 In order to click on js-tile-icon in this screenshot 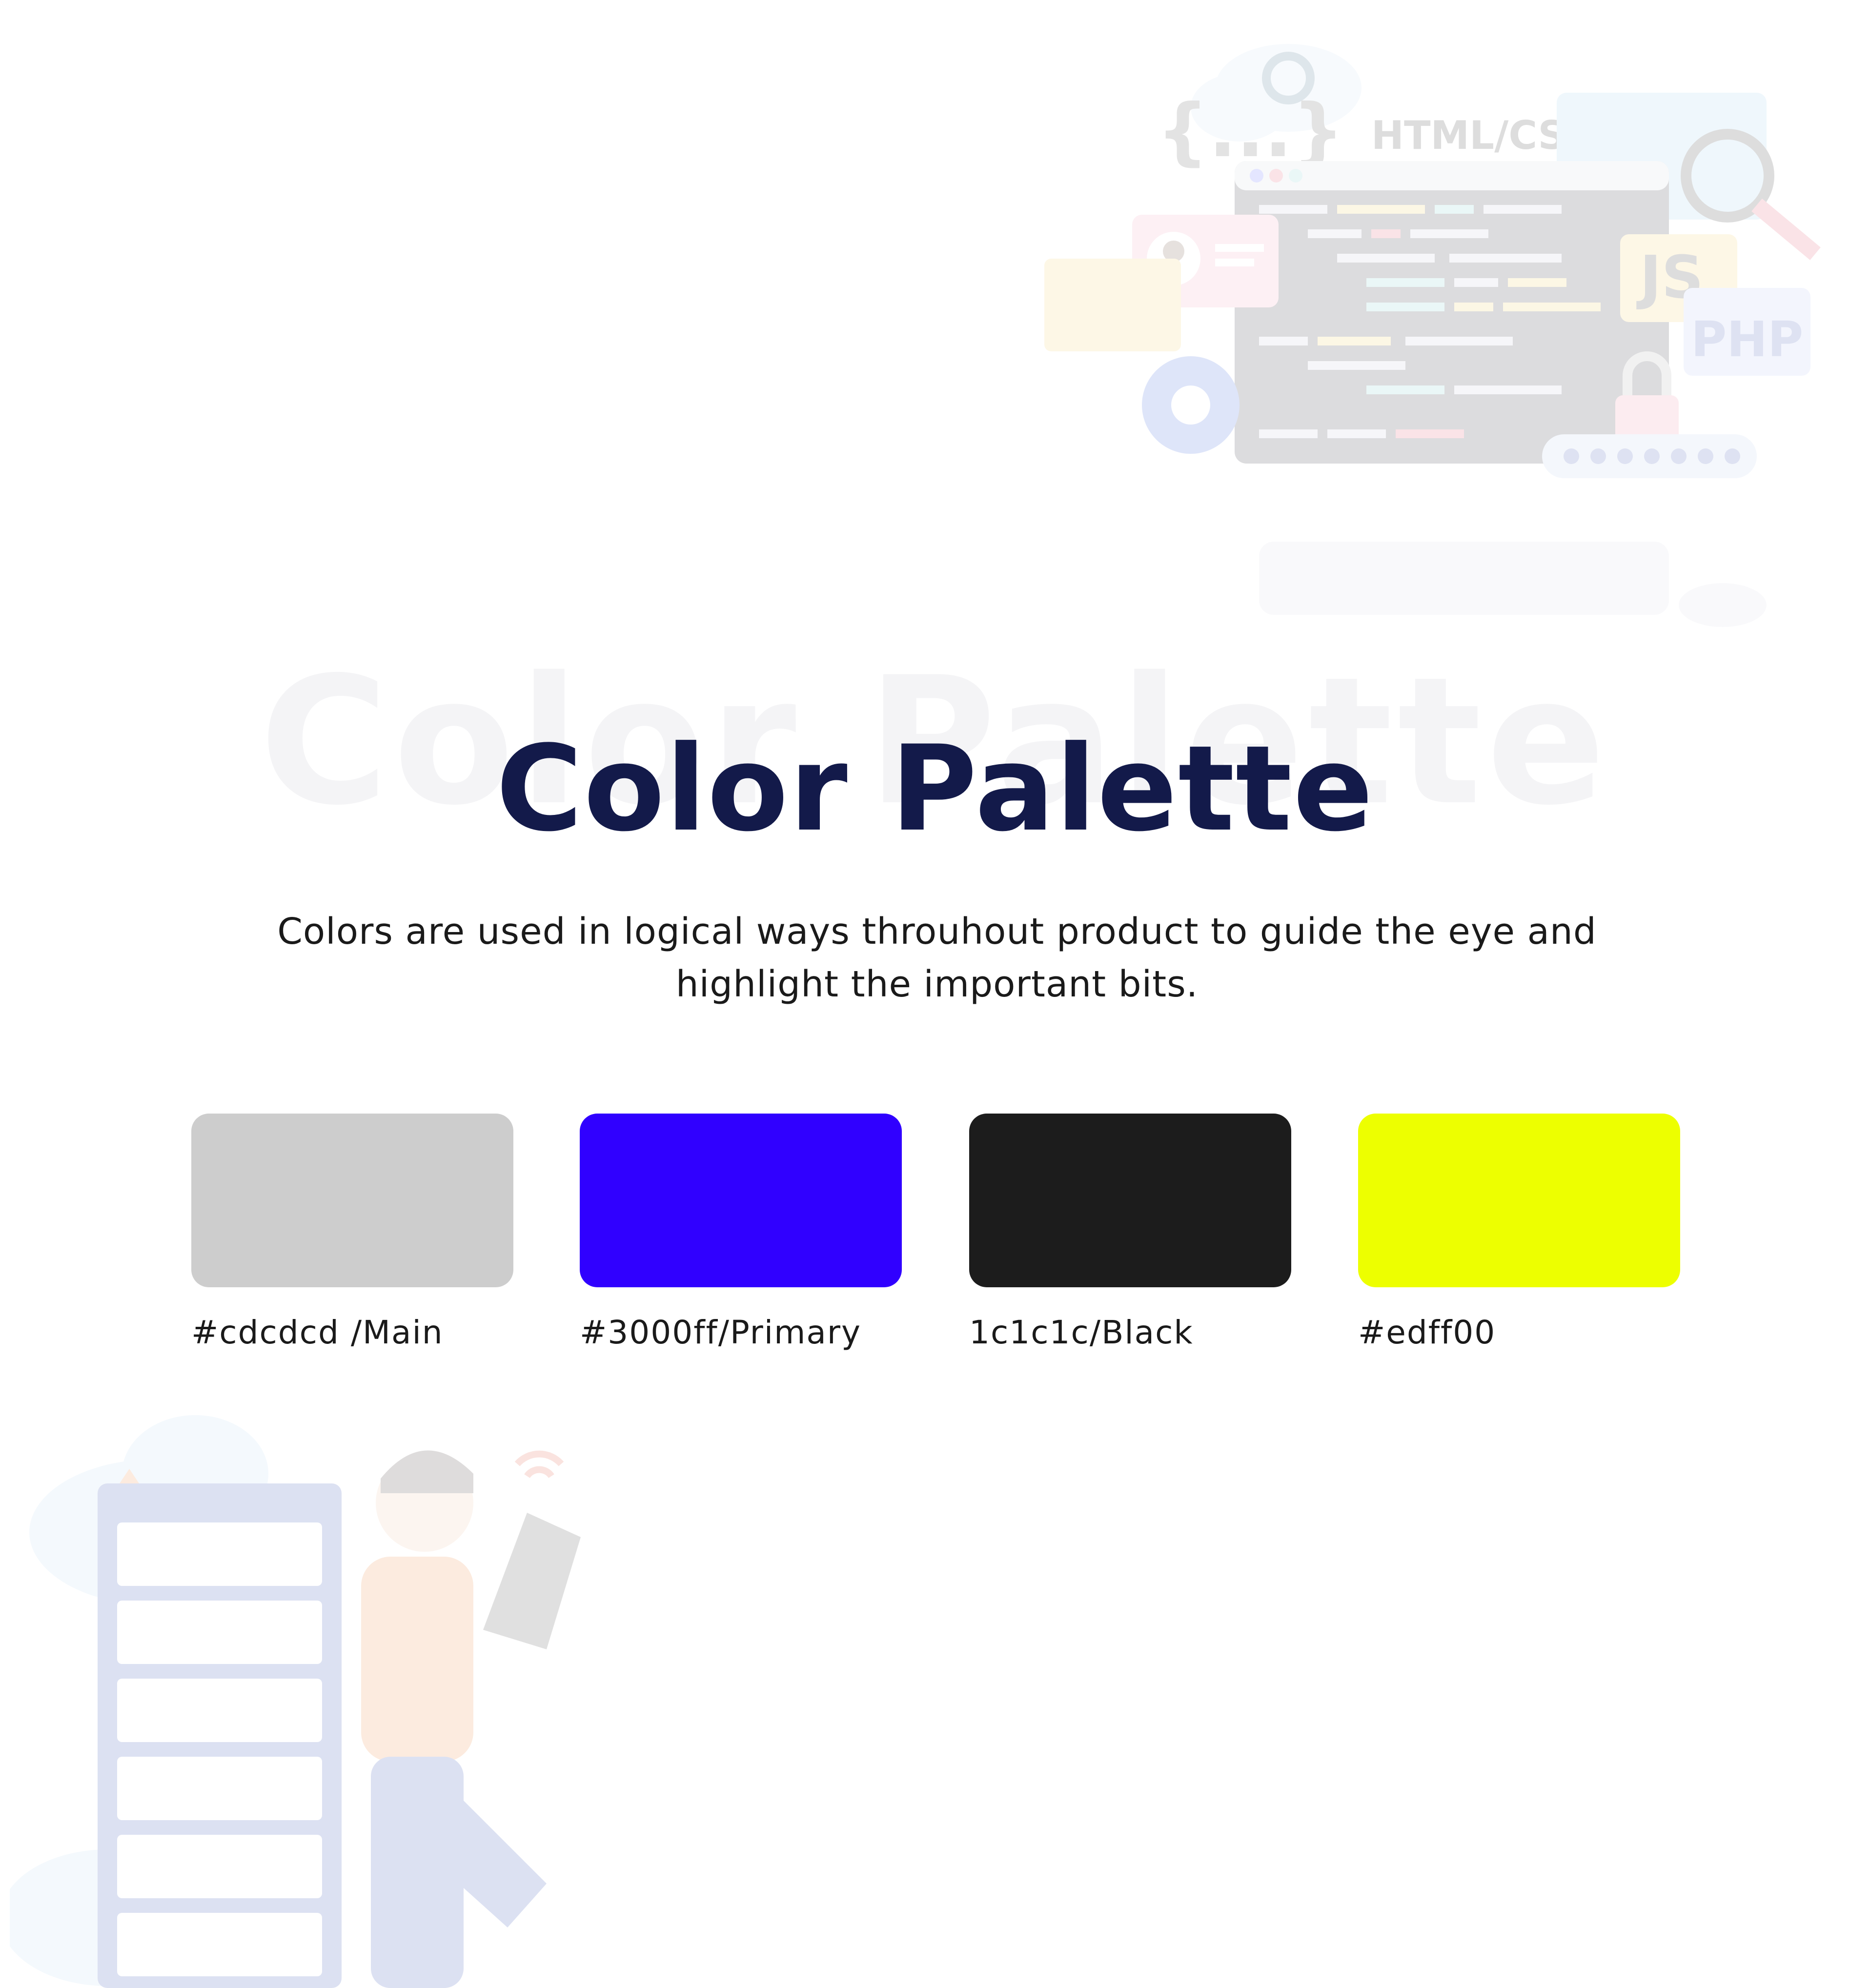, I will do `click(1679, 278)`.